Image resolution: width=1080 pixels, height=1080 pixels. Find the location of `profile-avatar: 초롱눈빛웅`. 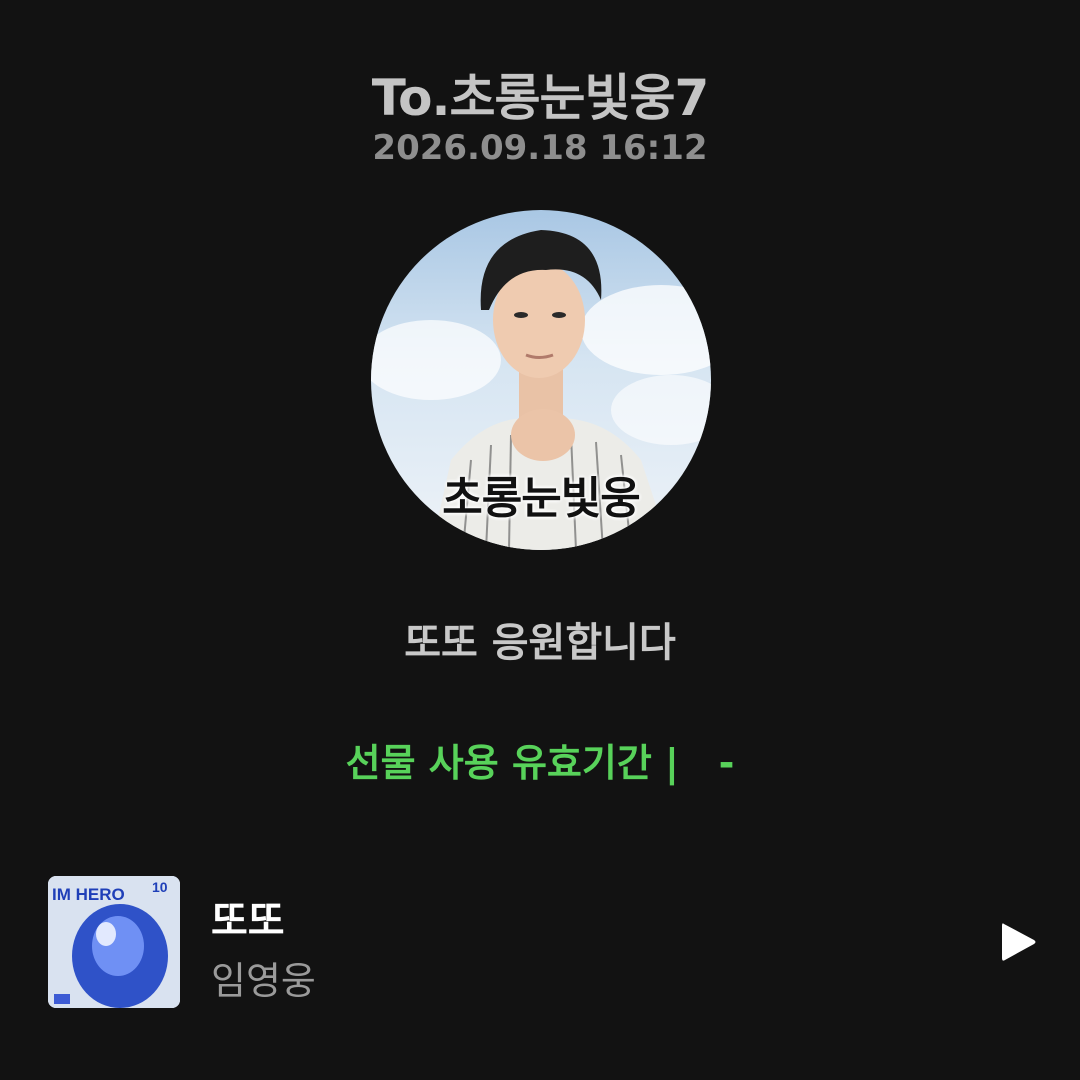

profile-avatar: 초롱눈빛웅 is located at coordinates (541, 380).